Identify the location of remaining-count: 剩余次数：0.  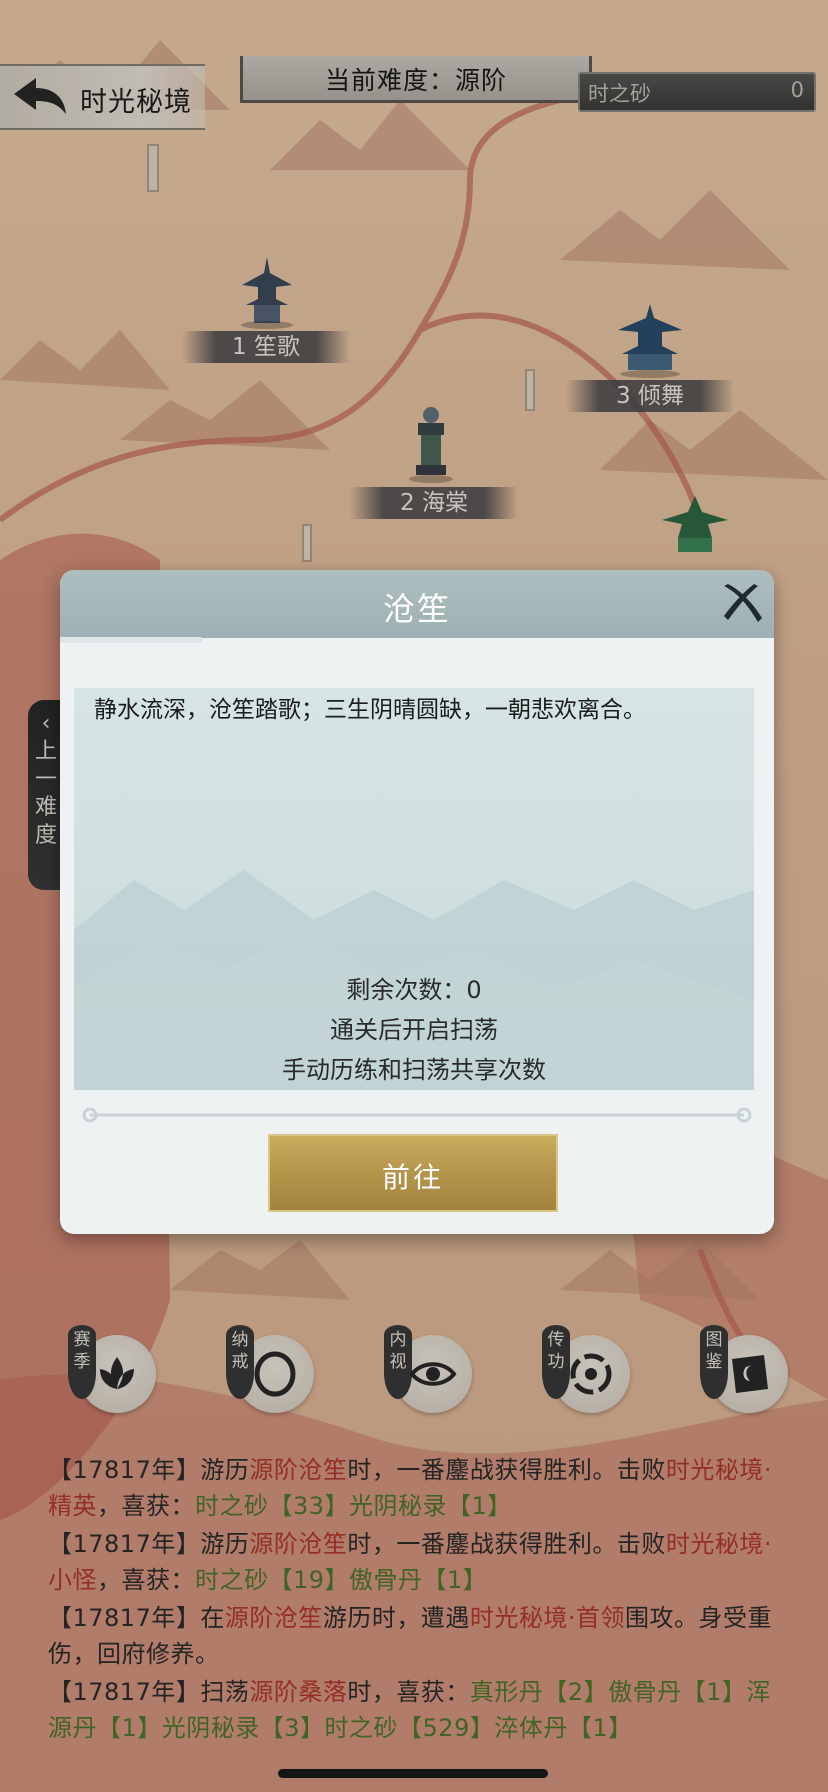
(414, 990).